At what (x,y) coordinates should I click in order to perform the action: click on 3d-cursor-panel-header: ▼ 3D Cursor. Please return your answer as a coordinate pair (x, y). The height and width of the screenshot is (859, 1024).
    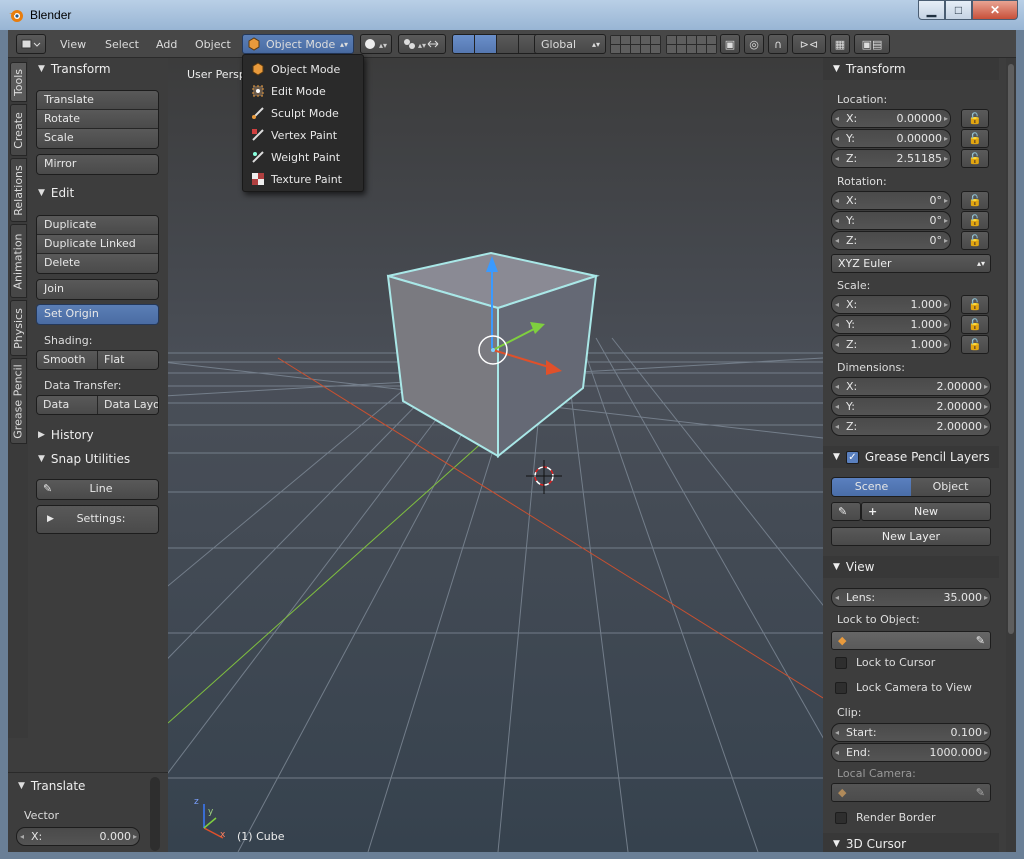
    Looking at the image, I should click on (911, 842).